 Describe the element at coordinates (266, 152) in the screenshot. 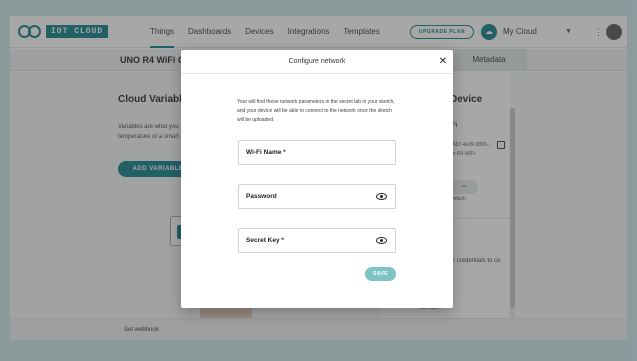

I see `wifi-name-label: Wi-Fi Name *` at that location.